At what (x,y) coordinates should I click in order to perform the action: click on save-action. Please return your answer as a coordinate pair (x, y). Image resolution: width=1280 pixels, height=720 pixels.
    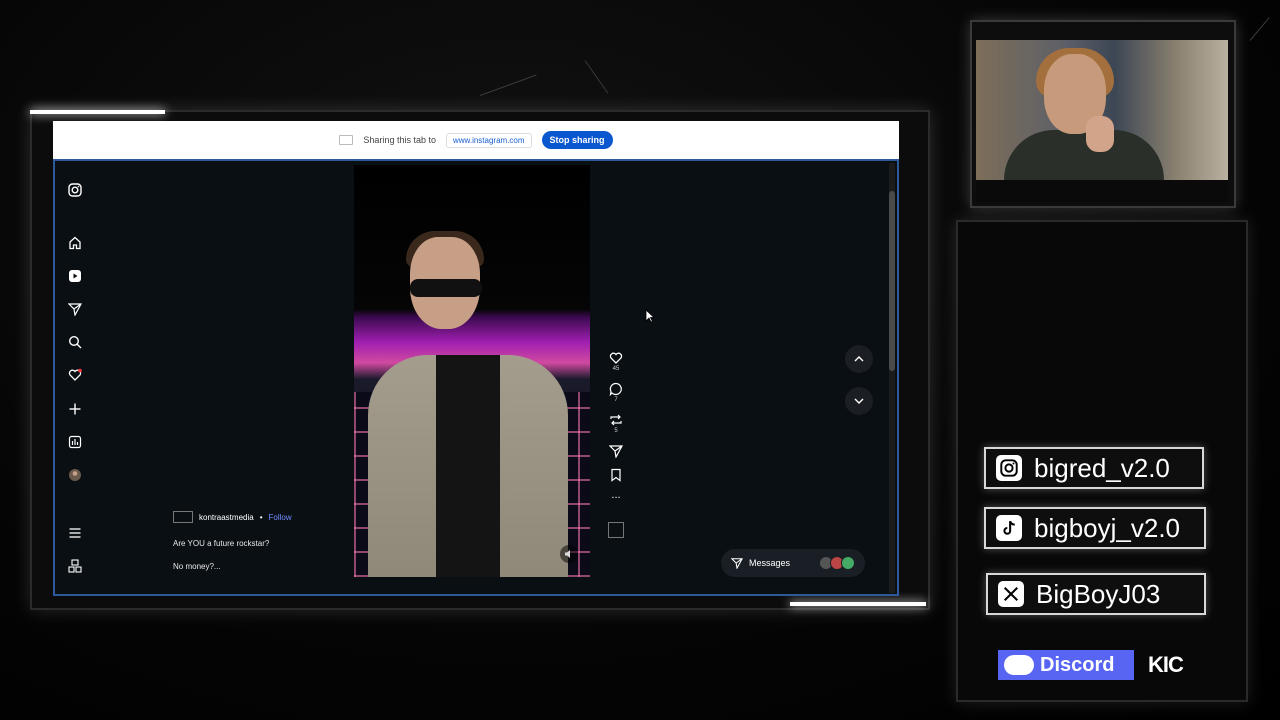
    Looking at the image, I should click on (616, 475).